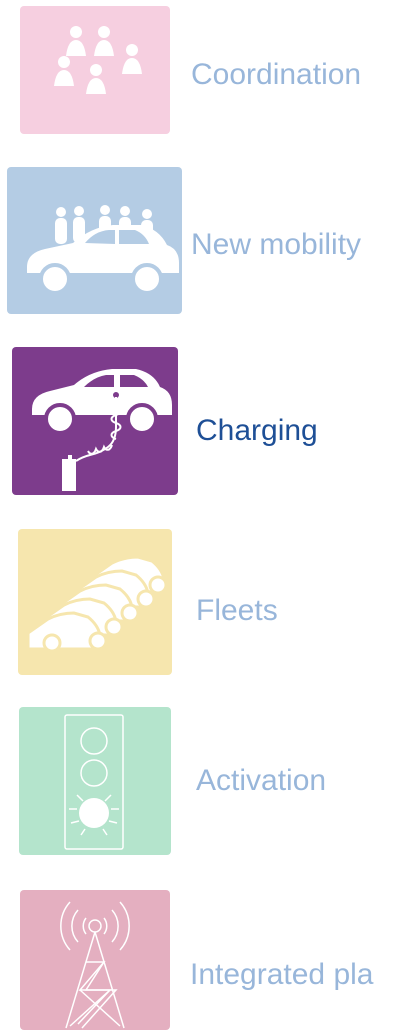  I want to click on radio-tower-icon, so click(95, 965).